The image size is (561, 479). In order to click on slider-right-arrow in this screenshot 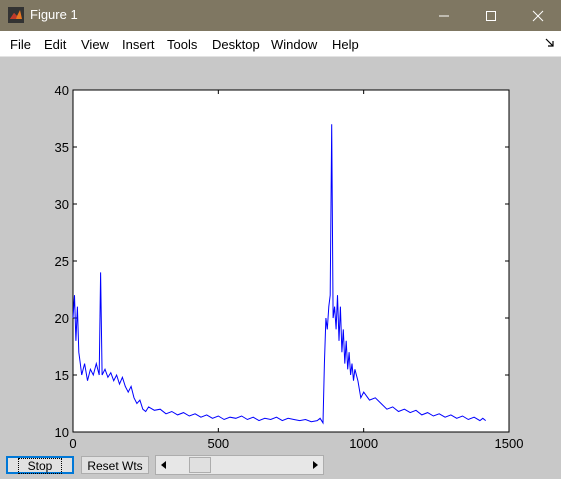, I will do `click(315, 465)`.